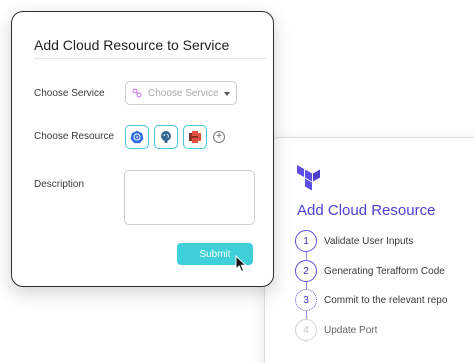 The height and width of the screenshot is (363, 474). I want to click on dialog-title: Add Cloud Resource to Service, so click(132, 45).